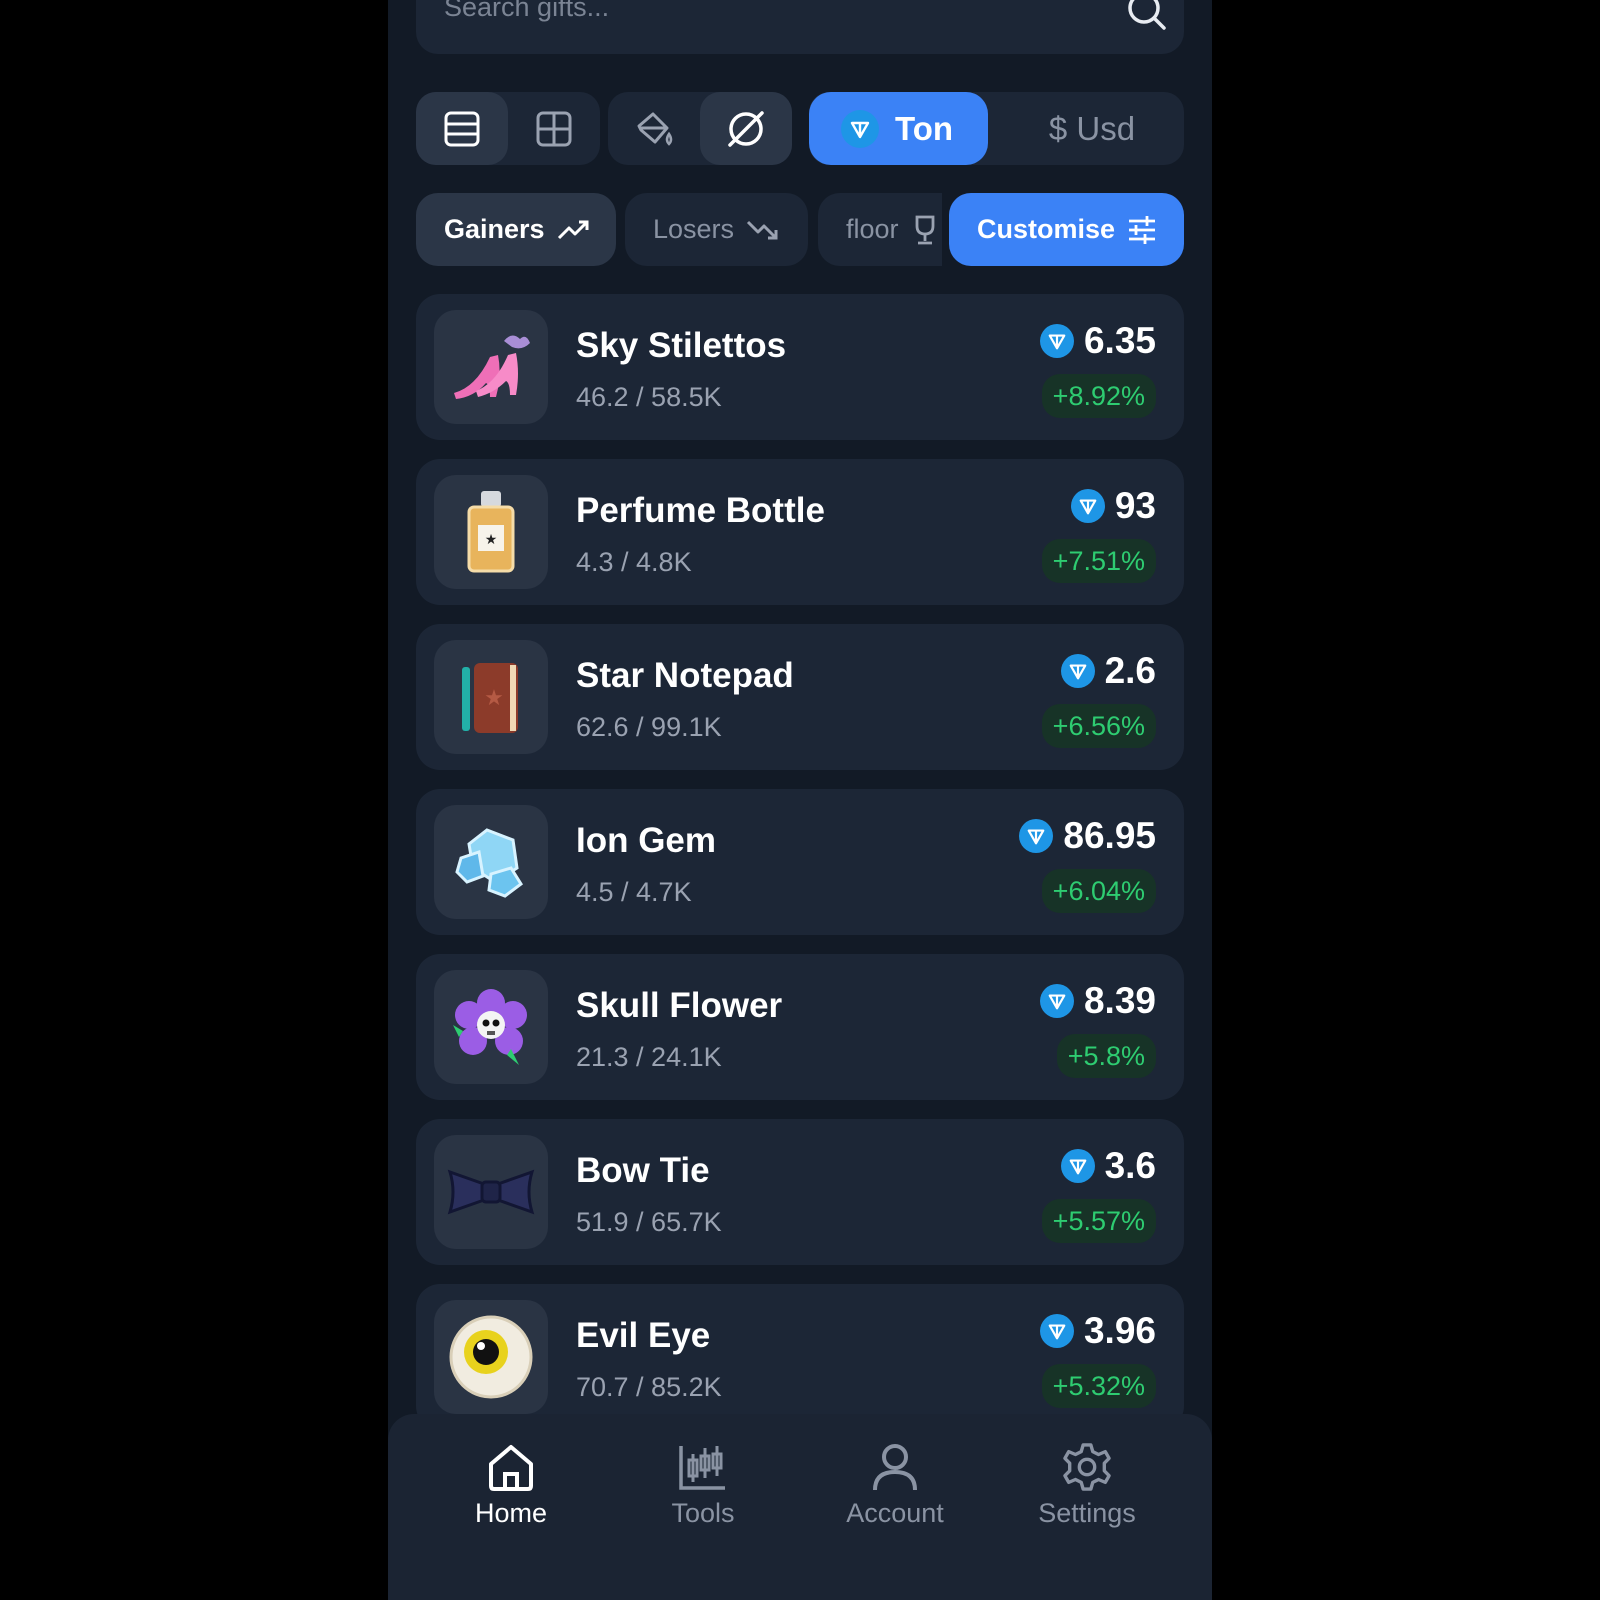 This screenshot has width=1600, height=1600. I want to click on notepad-icon: ★, so click(490, 698).